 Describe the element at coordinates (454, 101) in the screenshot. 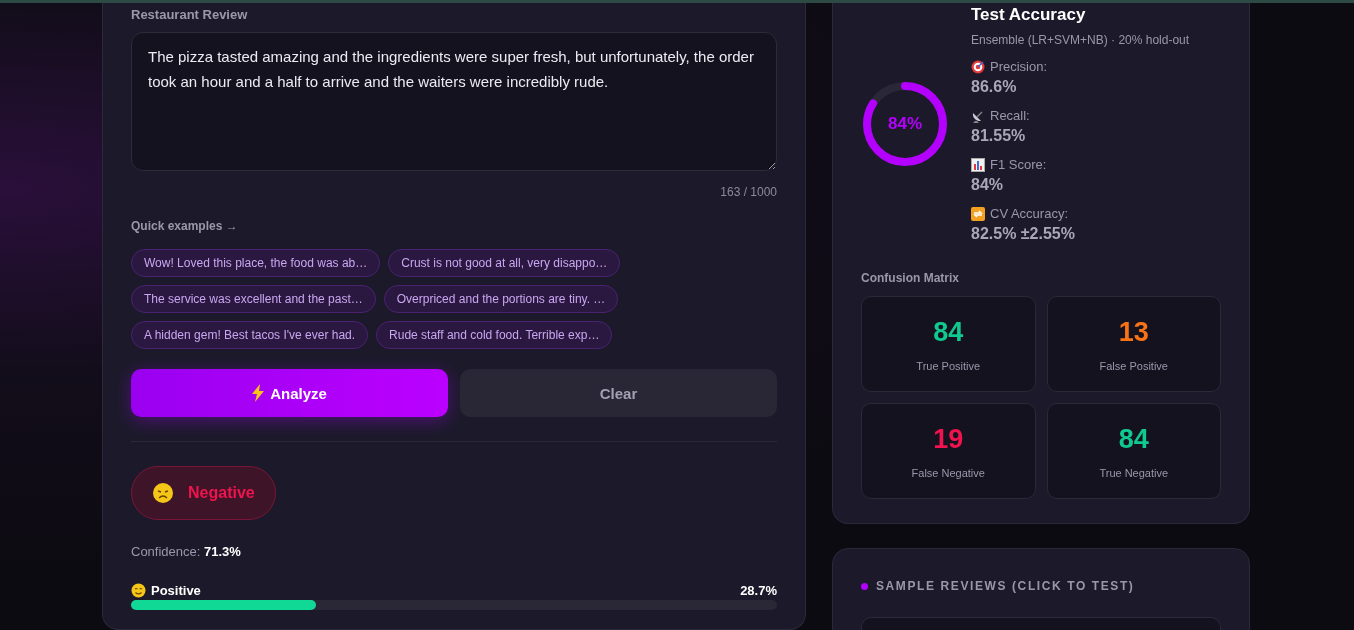

I see `review-input: The pizza tasted amazing and the ingredients were super fresh, but unfortunately, the order took an hour and a half to arrive and the waiters were incredibly rude.` at that location.